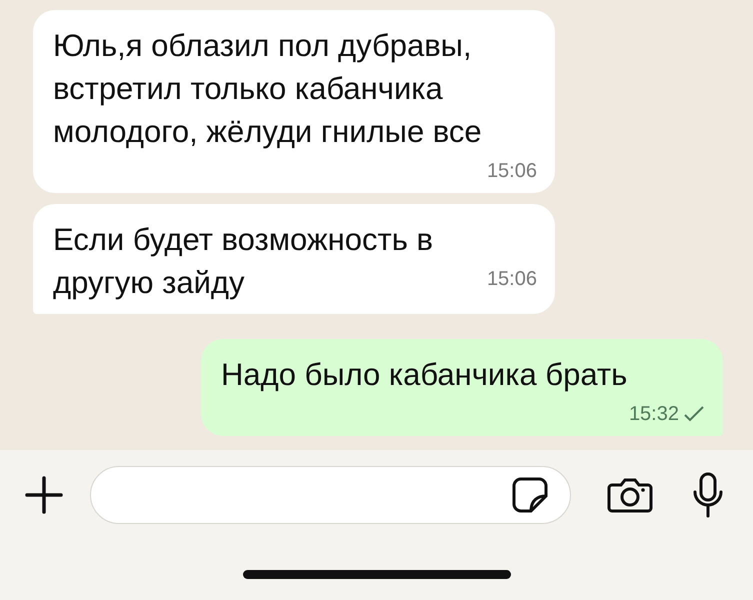 The image size is (753, 600). Describe the element at coordinates (708, 495) in the screenshot. I see `microphone-icon` at that location.